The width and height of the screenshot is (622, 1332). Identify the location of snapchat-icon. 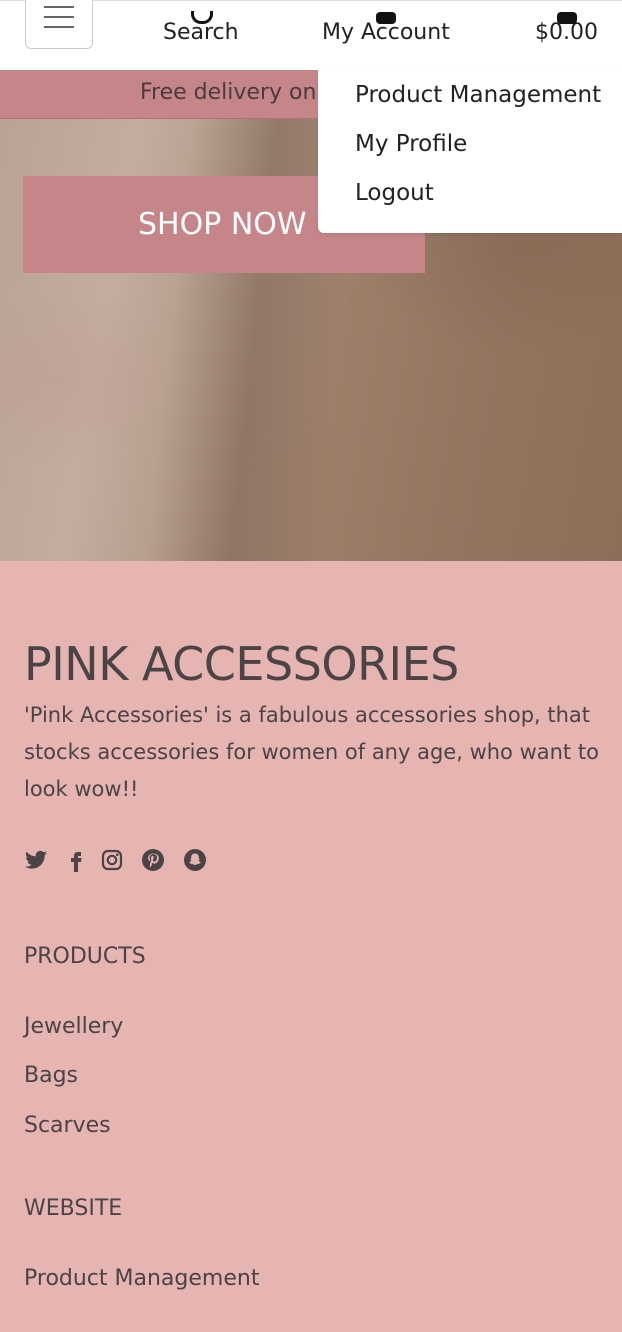
(195, 860).